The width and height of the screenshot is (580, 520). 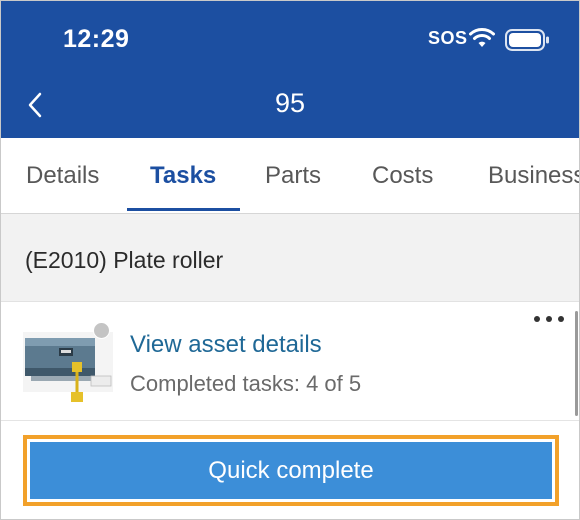 I want to click on active-tab-indicator, so click(x=183, y=209).